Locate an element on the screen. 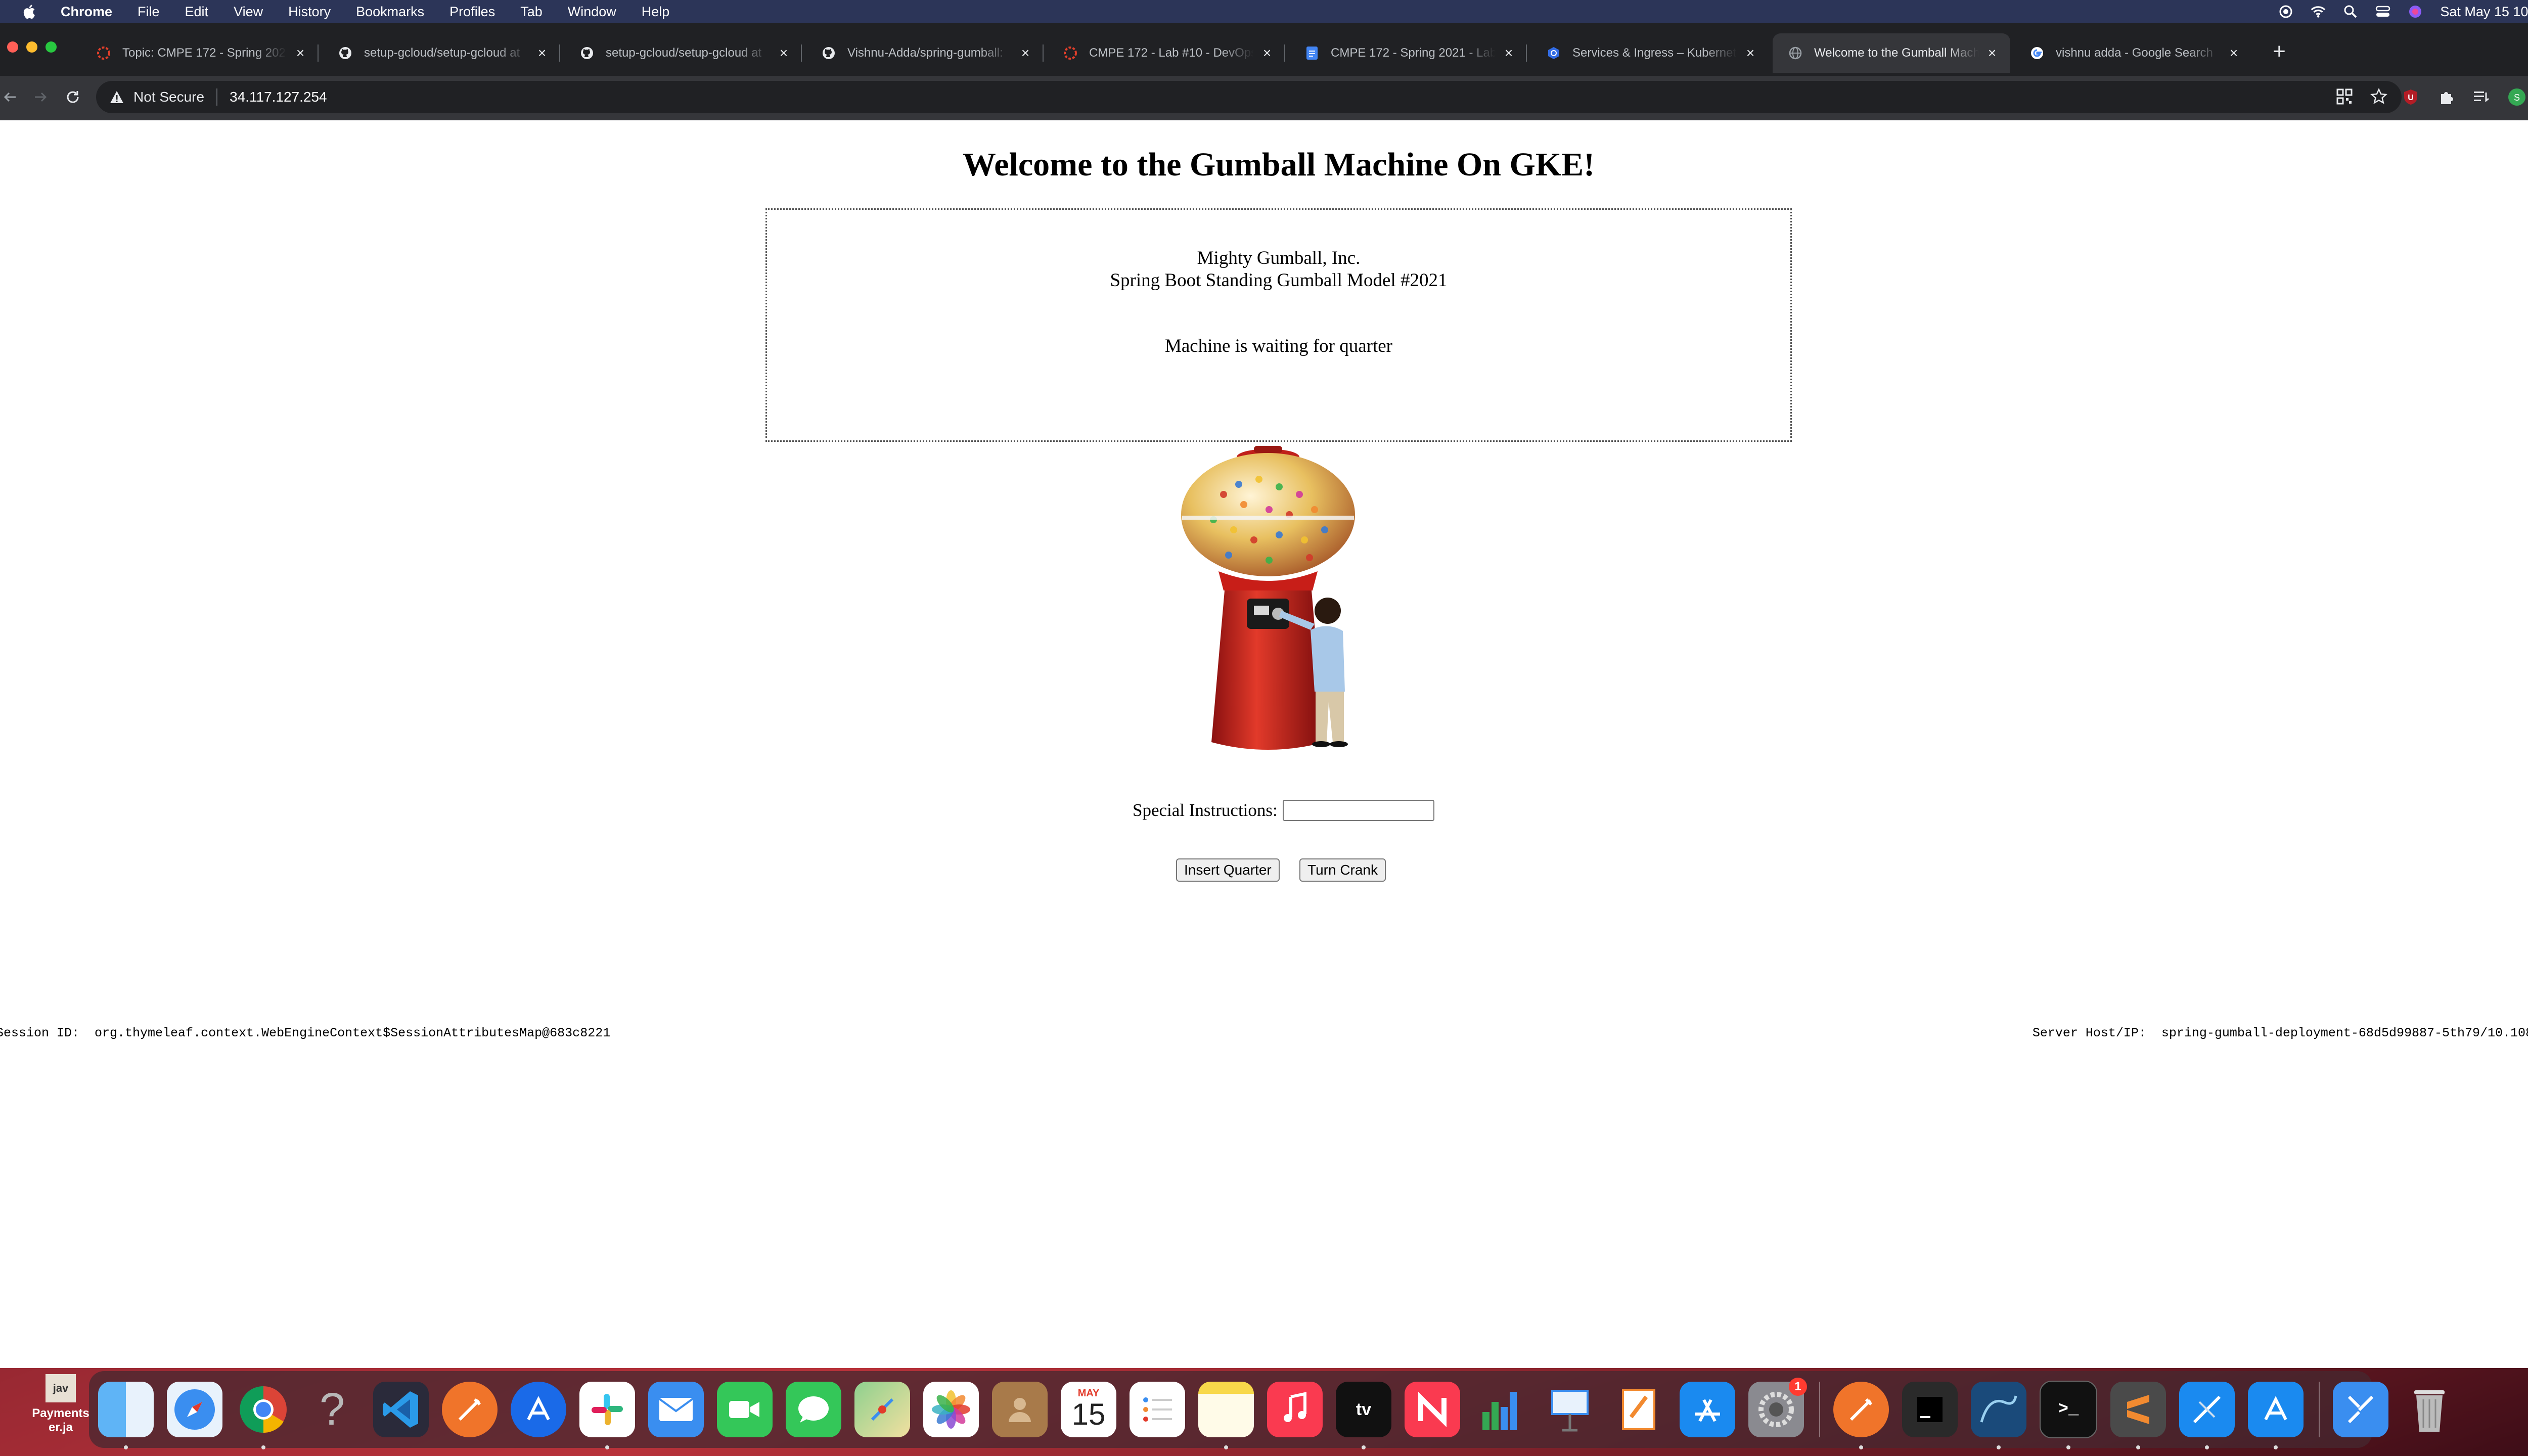 The image size is (2528, 1456). gumball-machine-image is located at coordinates (1268, 598).